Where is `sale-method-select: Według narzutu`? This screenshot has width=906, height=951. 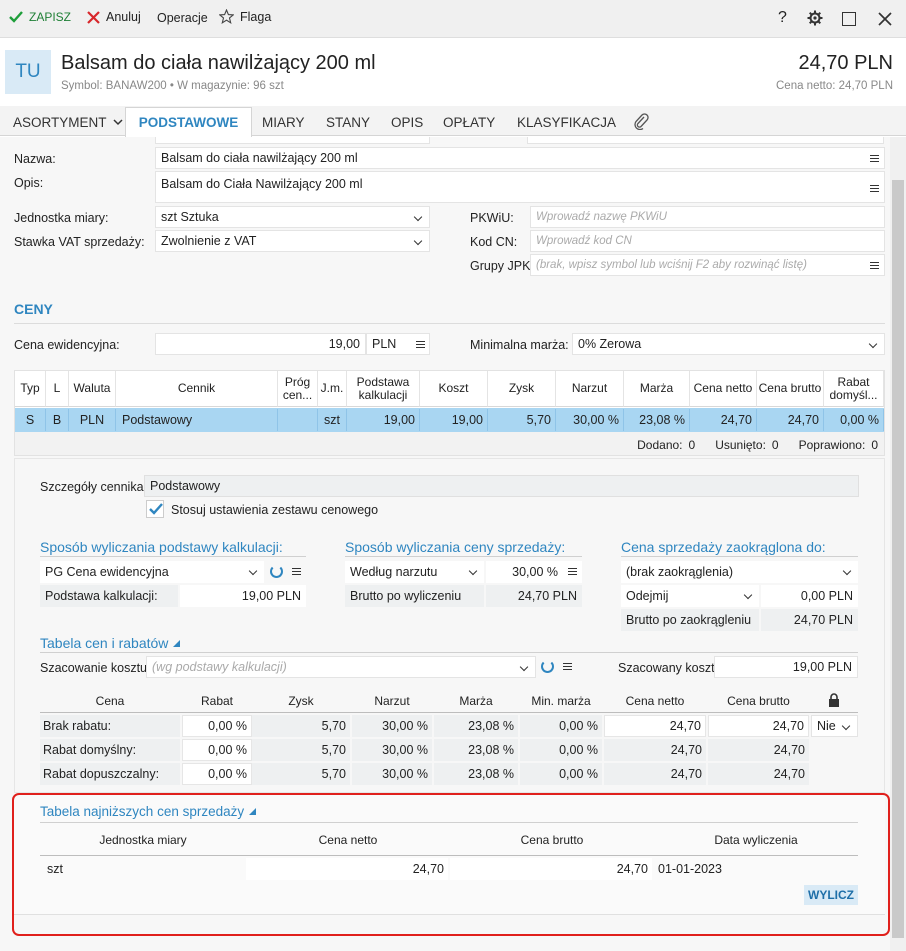 sale-method-select: Według narzutu is located at coordinates (414, 572).